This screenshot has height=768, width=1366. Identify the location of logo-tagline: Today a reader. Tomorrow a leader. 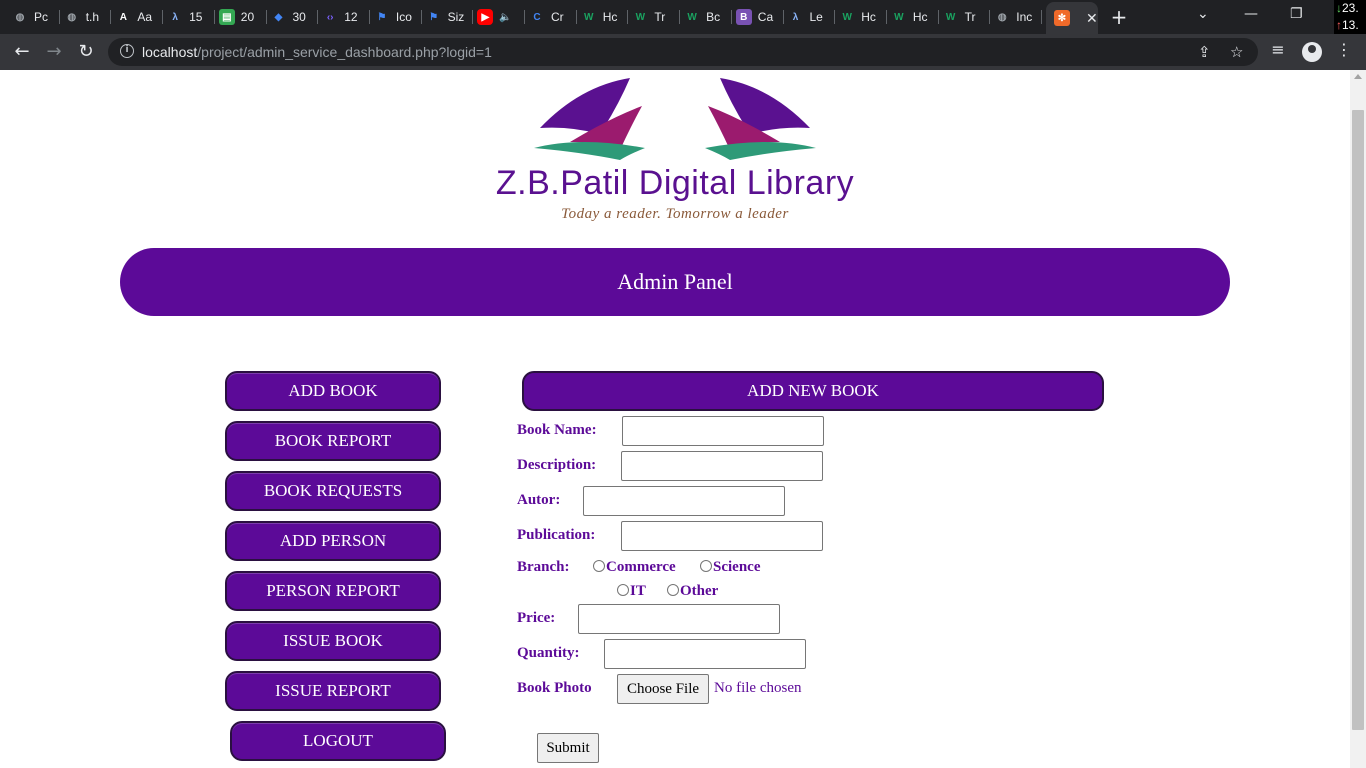
(675, 214).